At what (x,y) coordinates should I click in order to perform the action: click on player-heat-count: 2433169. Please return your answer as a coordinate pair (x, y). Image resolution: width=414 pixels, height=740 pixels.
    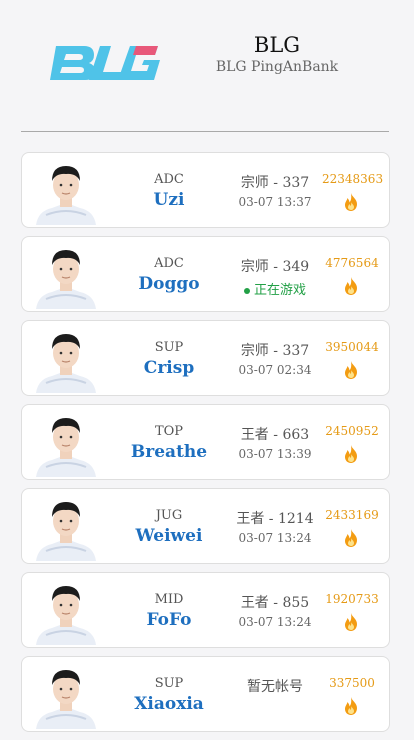
    Looking at the image, I should click on (352, 515).